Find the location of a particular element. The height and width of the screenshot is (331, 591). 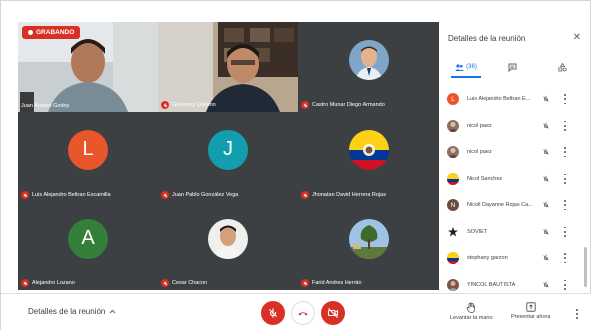

participant-video is located at coordinates (228, 67).